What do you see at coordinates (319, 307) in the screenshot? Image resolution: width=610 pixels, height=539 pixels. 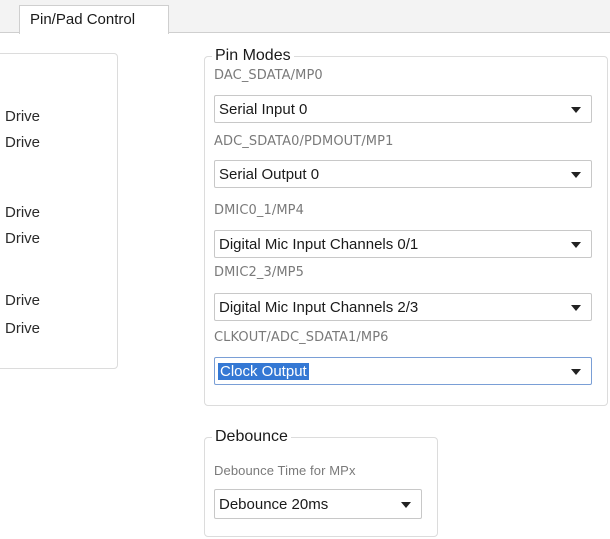 I see `mp5-mode-value: Digital Mic Input Channels 2/3` at bounding box center [319, 307].